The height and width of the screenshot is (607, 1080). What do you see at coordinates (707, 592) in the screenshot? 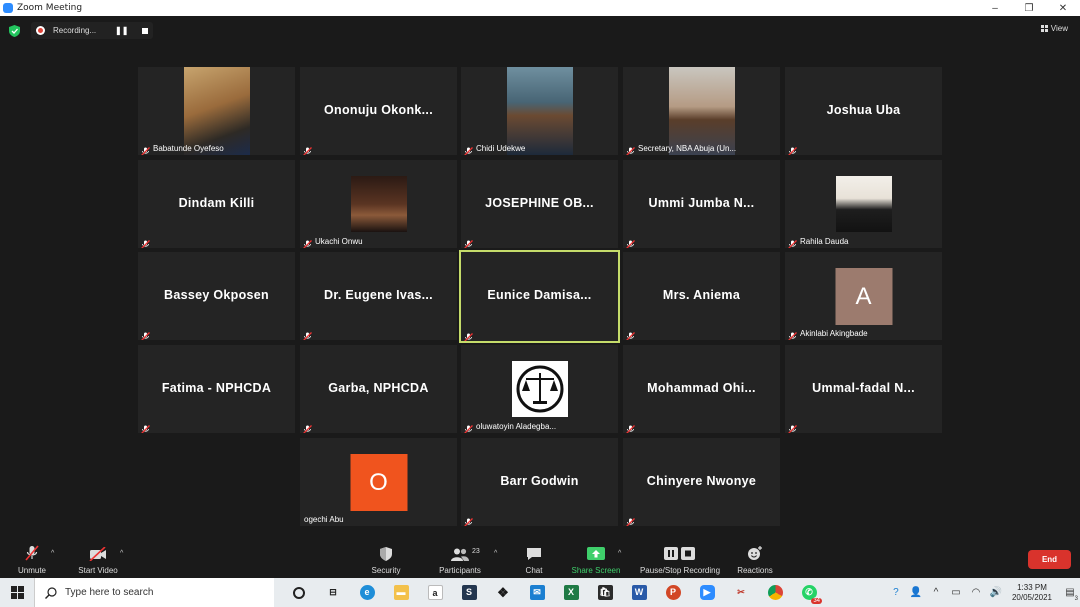
I see `zoom-taskbar-icon: ▶` at bounding box center [707, 592].